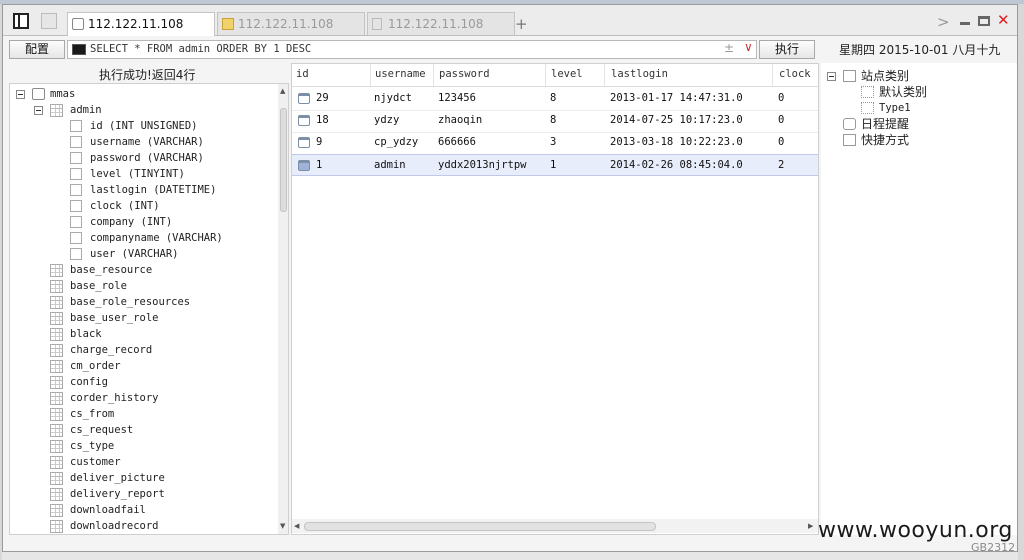  Describe the element at coordinates (322, 120) in the screenshot. I see `cell-id: 18` at that location.